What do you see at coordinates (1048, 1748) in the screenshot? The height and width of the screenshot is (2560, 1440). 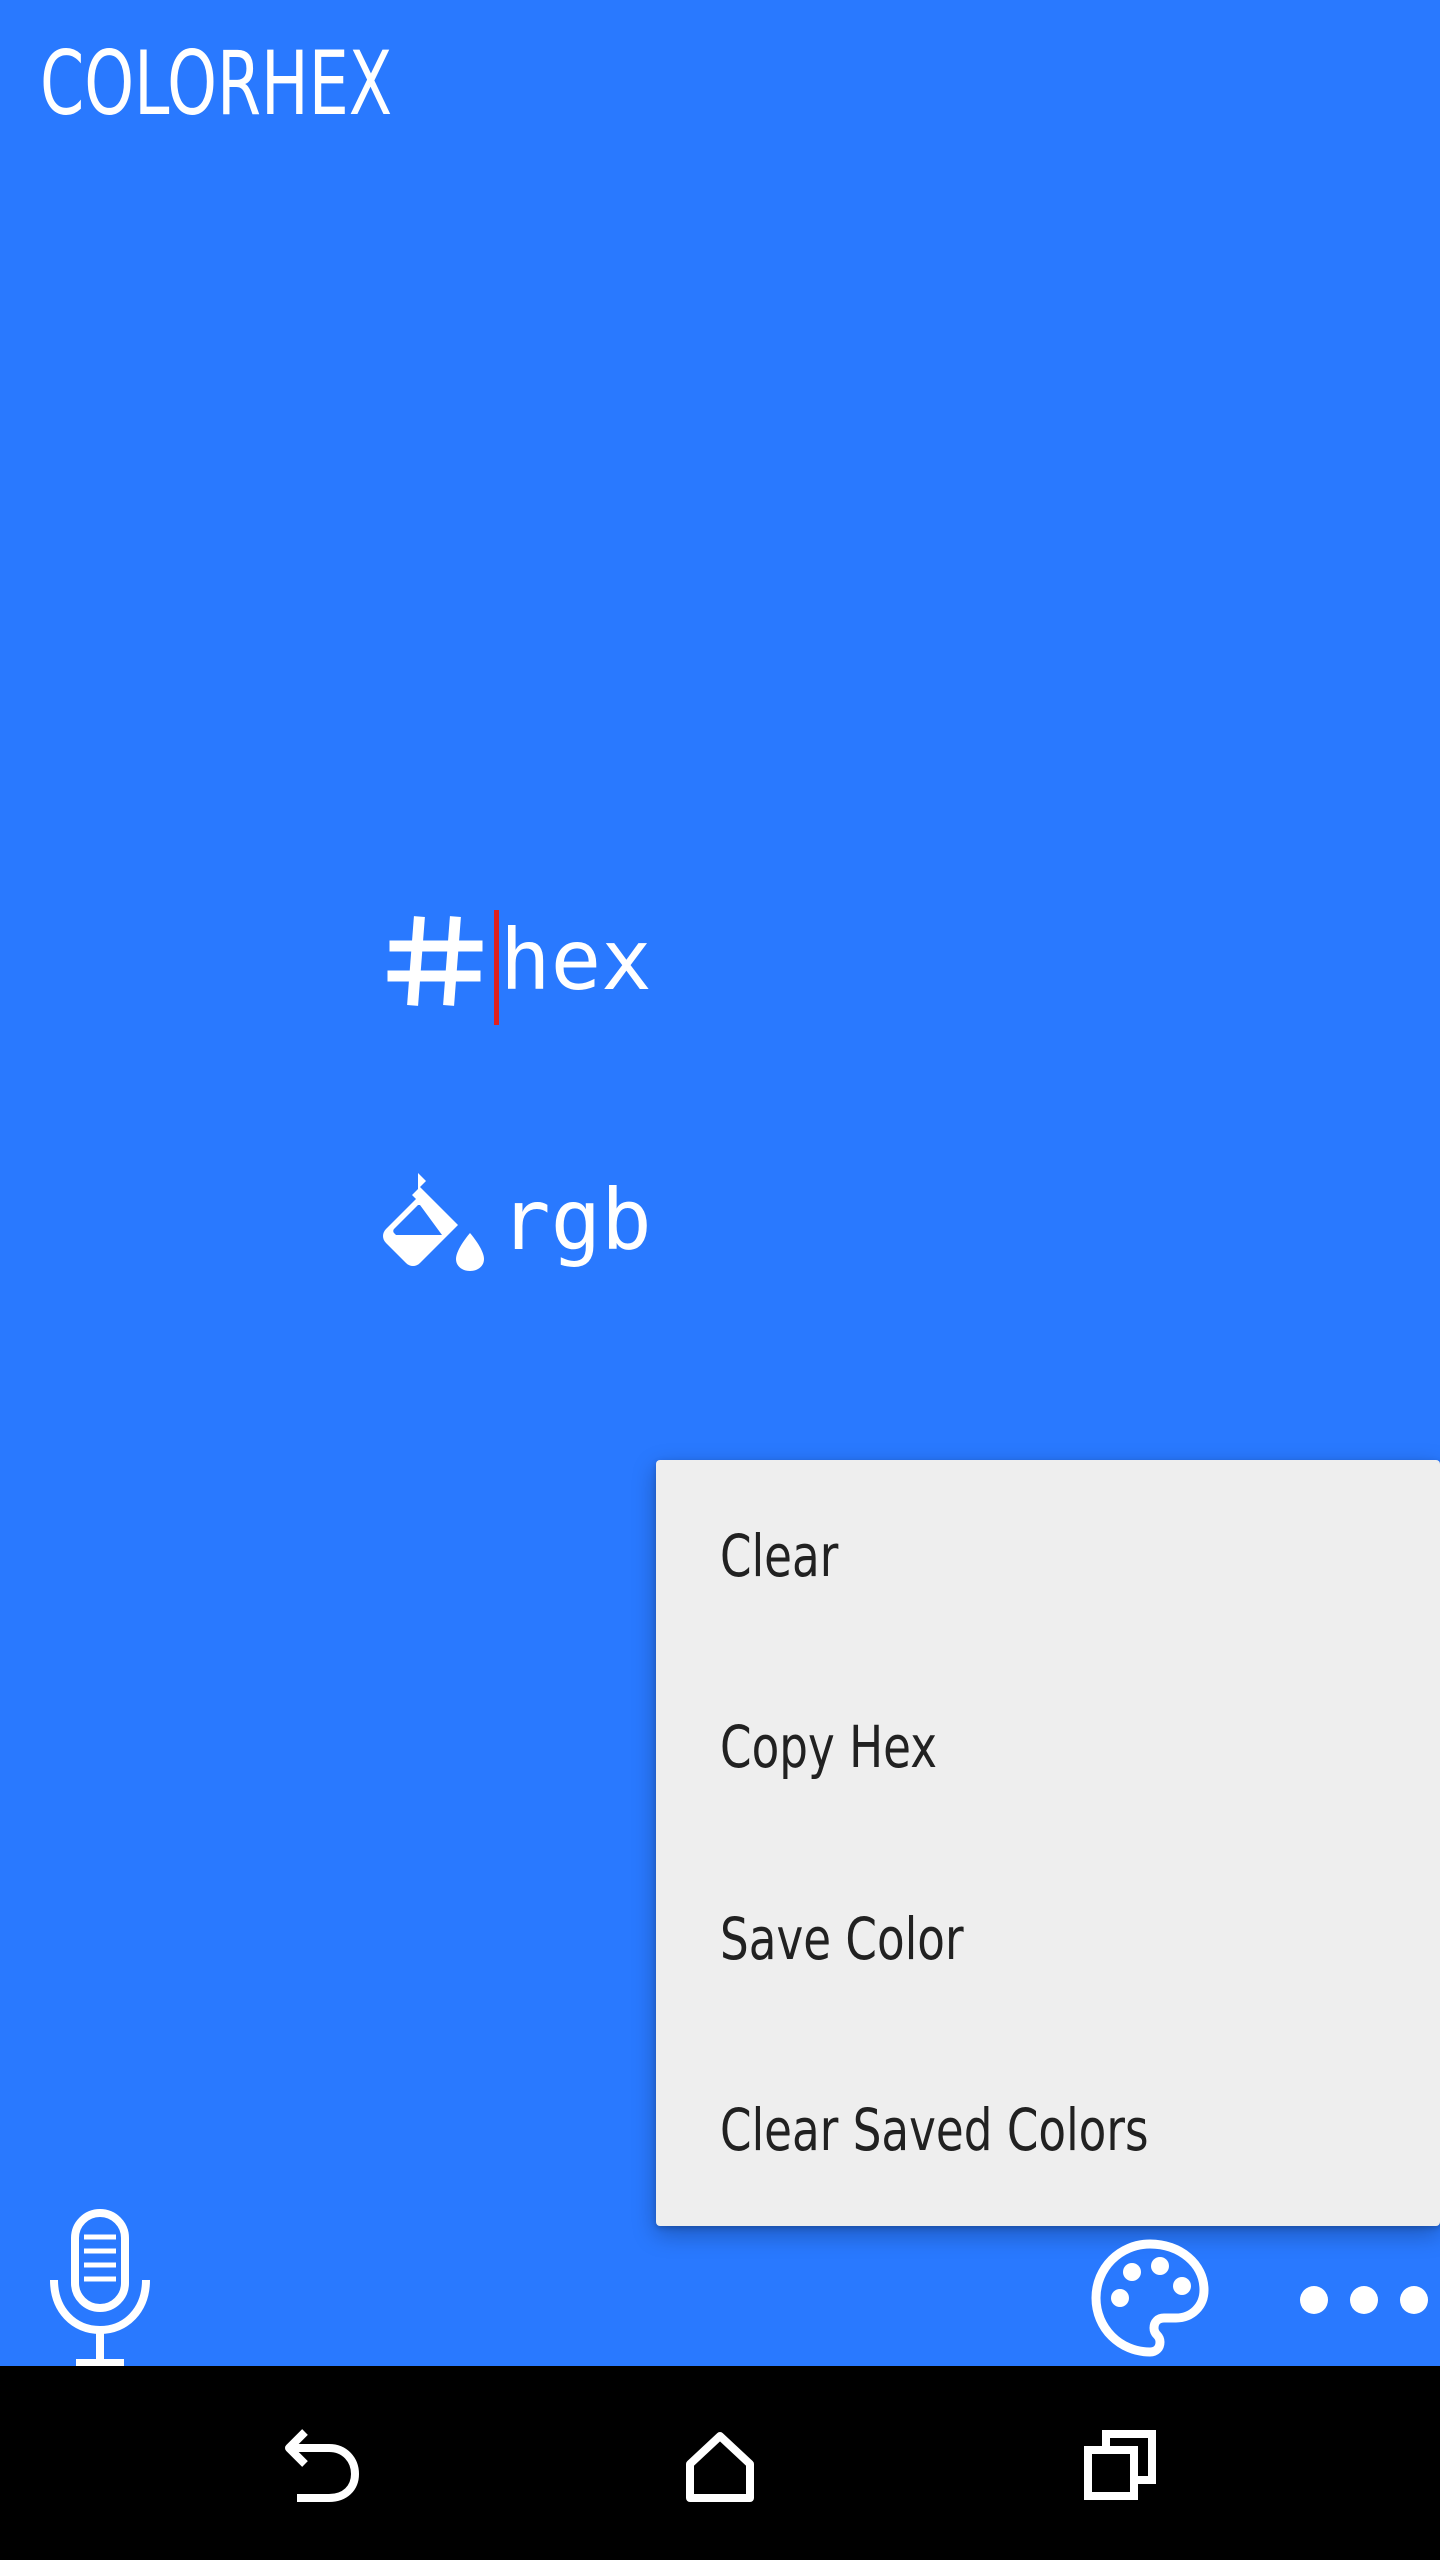 I see `menu-item-copy-hex: Copy Hex` at bounding box center [1048, 1748].